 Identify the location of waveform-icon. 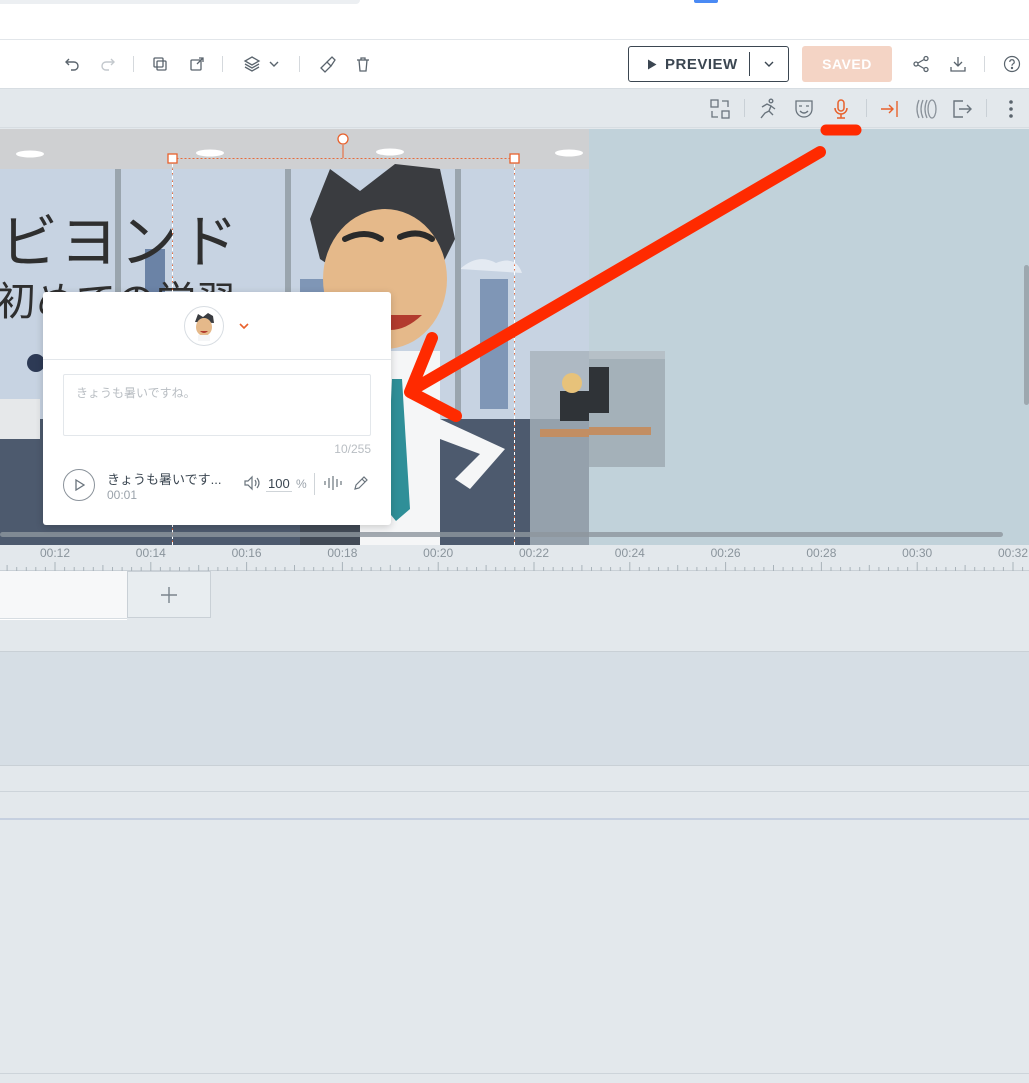
(333, 485).